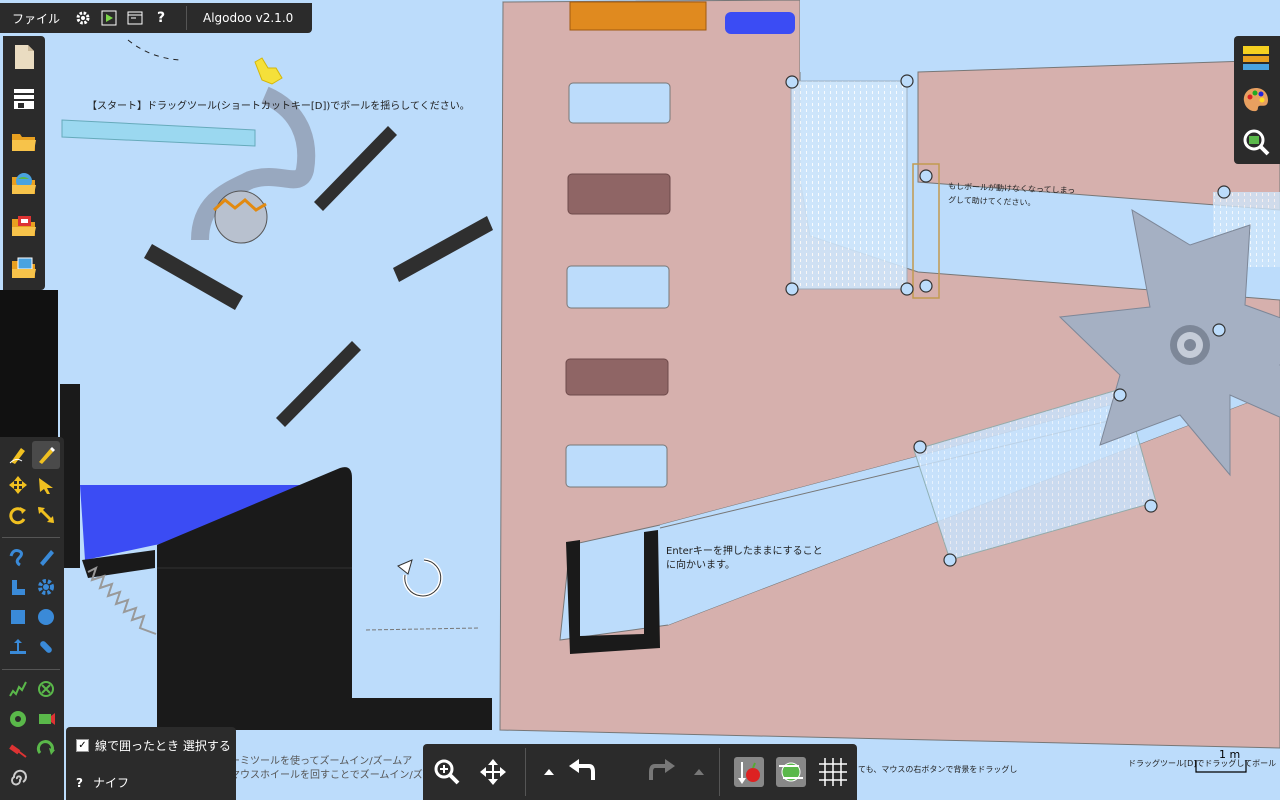 The height and width of the screenshot is (800, 1280). Describe the element at coordinates (241, 217) in the screenshot. I see `ball` at that location.